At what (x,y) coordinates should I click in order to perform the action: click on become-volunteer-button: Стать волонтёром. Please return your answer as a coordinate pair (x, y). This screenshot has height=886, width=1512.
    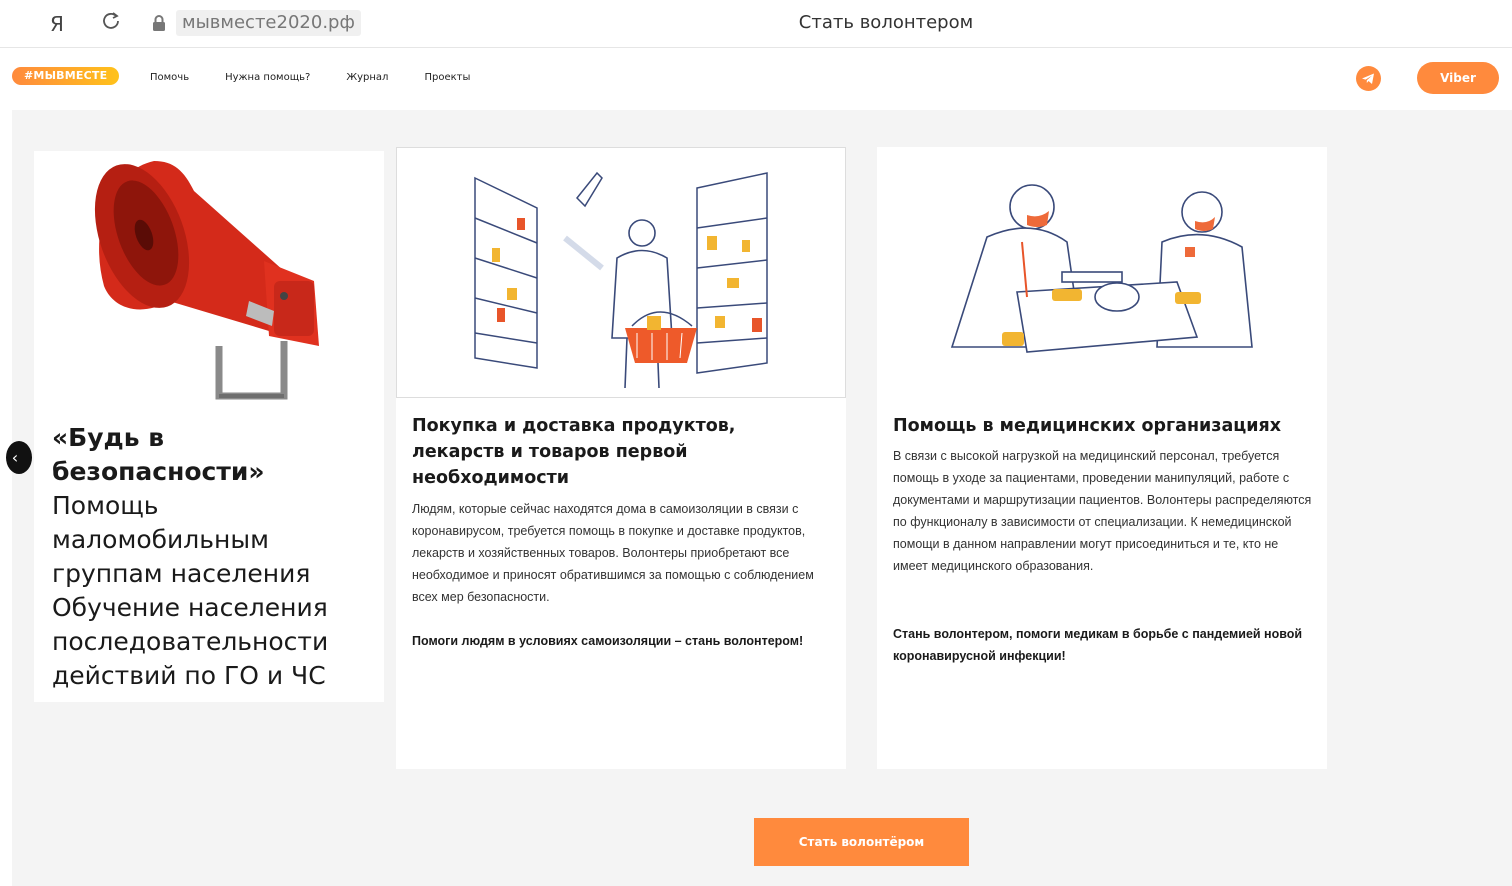
    Looking at the image, I should click on (861, 842).